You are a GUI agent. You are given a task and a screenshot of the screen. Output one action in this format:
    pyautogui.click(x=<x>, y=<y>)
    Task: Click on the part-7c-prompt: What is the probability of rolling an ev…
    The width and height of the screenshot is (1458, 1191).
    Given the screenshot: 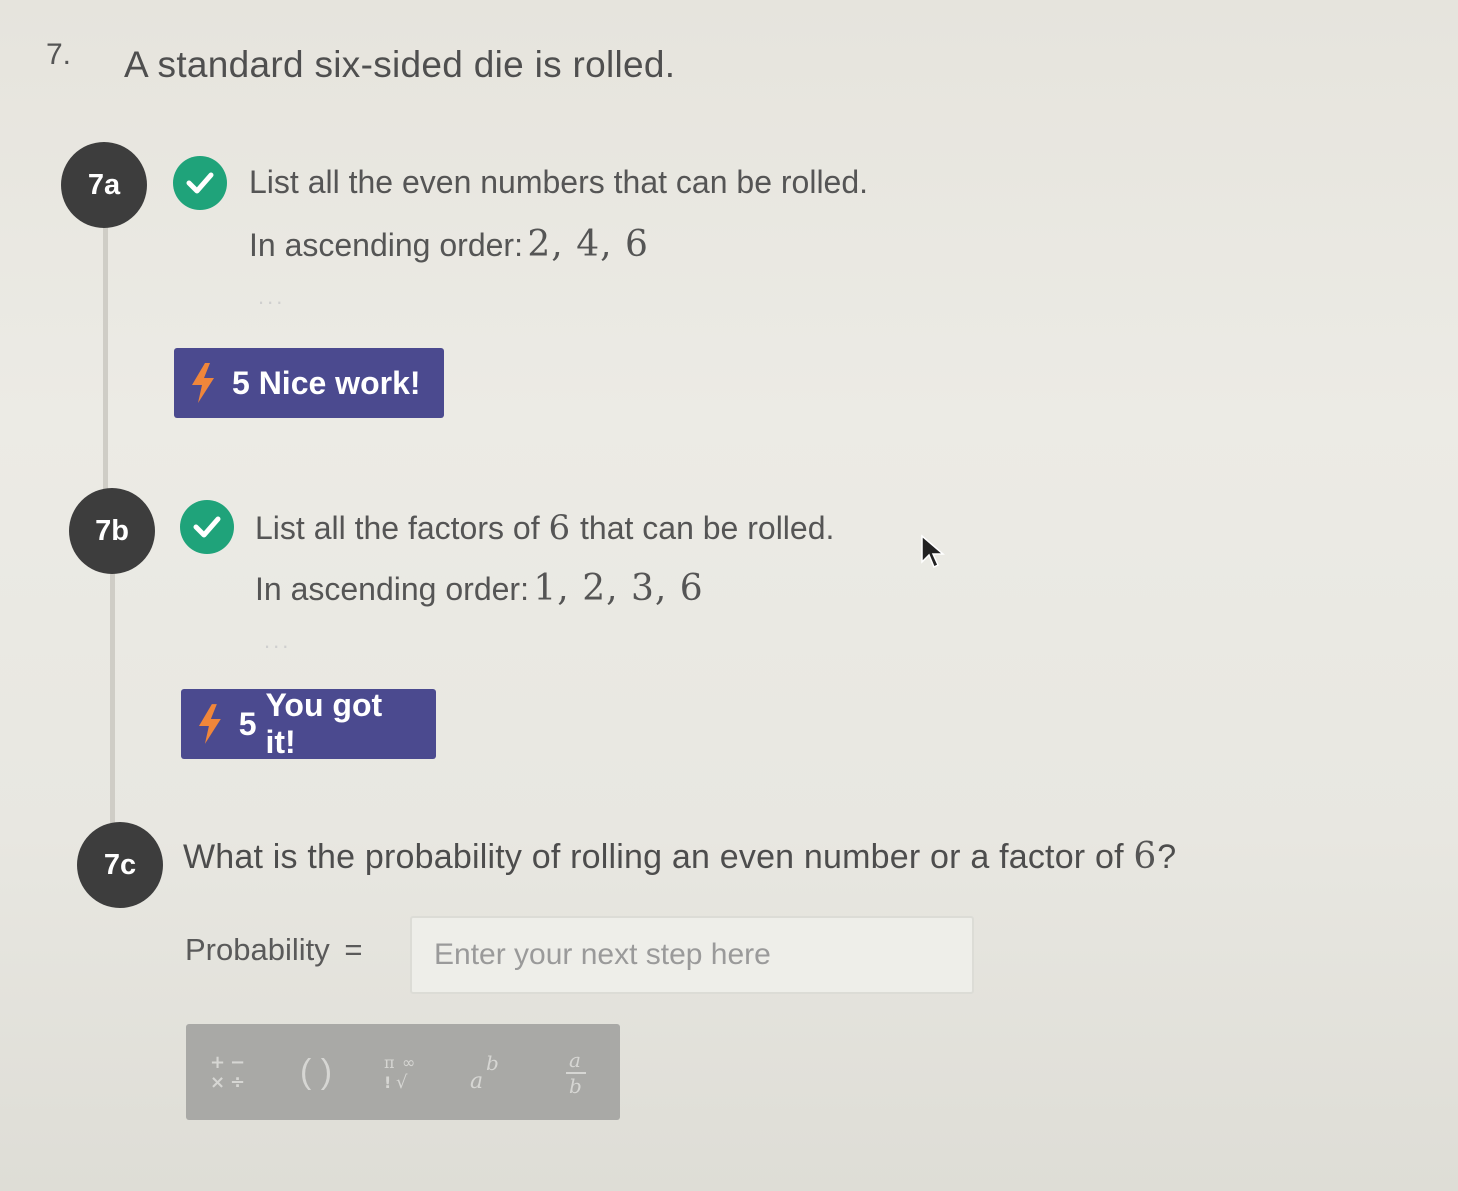 What is the action you would take?
    pyautogui.click(x=679, y=856)
    